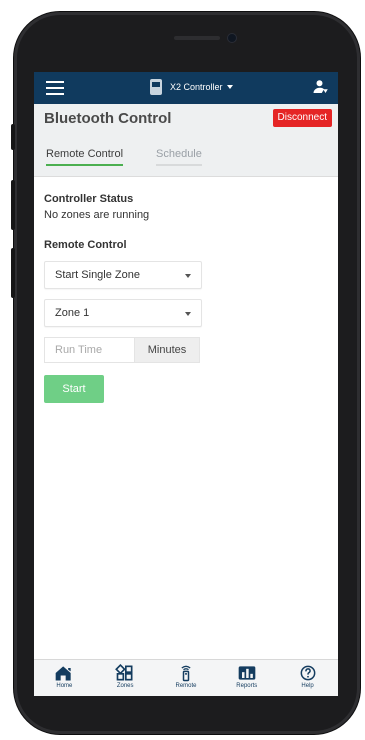  Describe the element at coordinates (123, 313) in the screenshot. I see `zone-select: Zone 1` at that location.